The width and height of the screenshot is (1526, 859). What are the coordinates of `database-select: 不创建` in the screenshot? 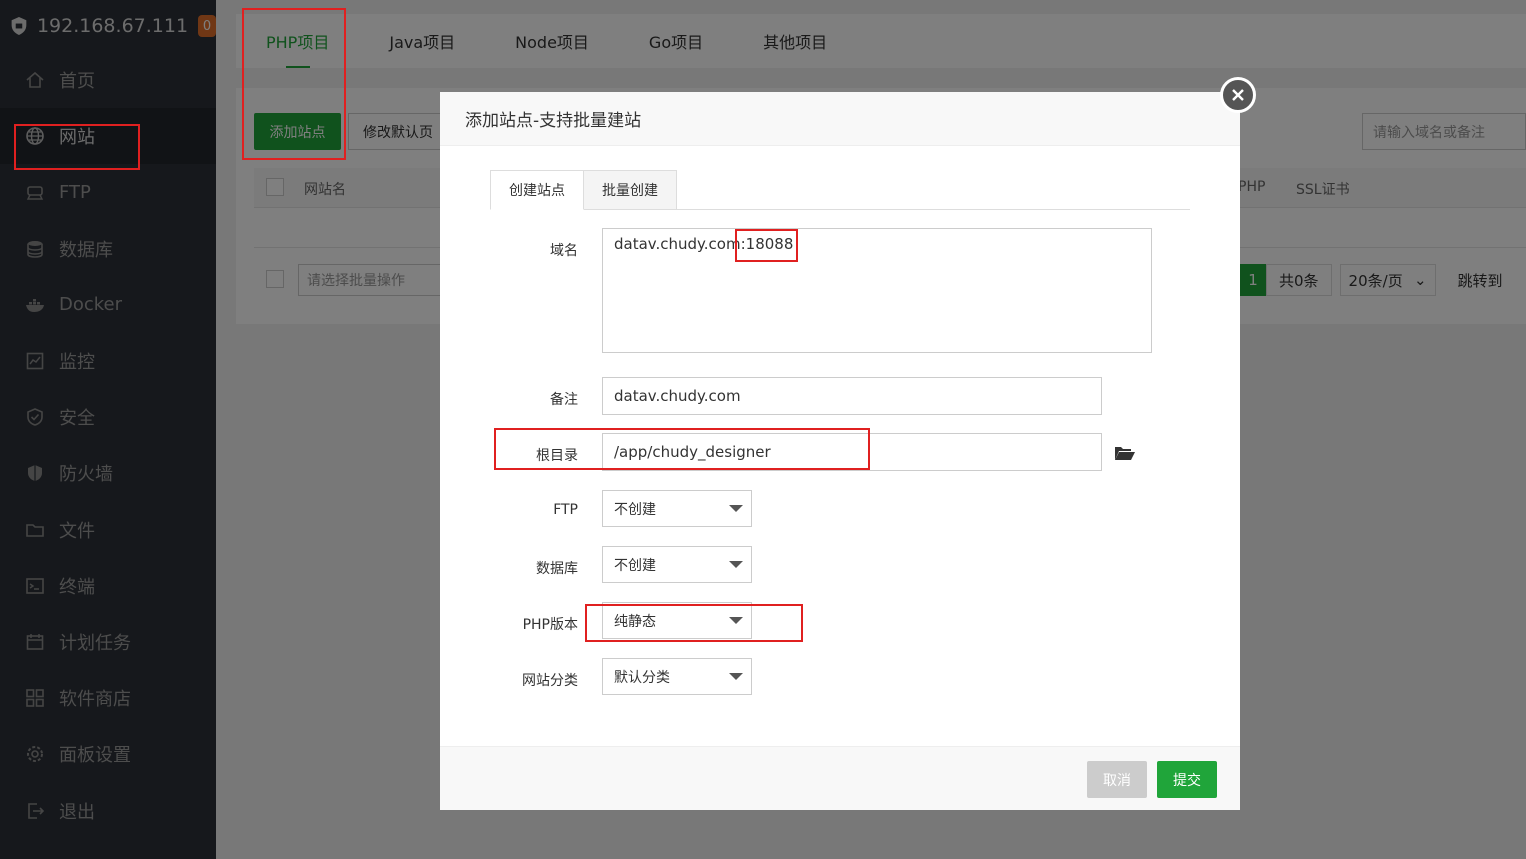 It's located at (677, 564).